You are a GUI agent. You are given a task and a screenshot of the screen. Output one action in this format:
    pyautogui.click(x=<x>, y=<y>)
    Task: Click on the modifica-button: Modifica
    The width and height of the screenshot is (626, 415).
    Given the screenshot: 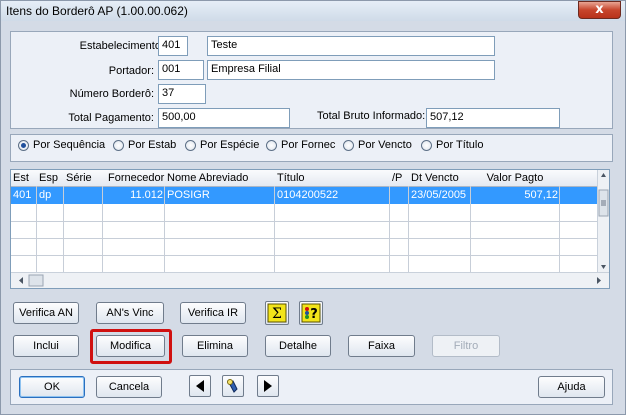 What is the action you would take?
    pyautogui.click(x=130, y=346)
    